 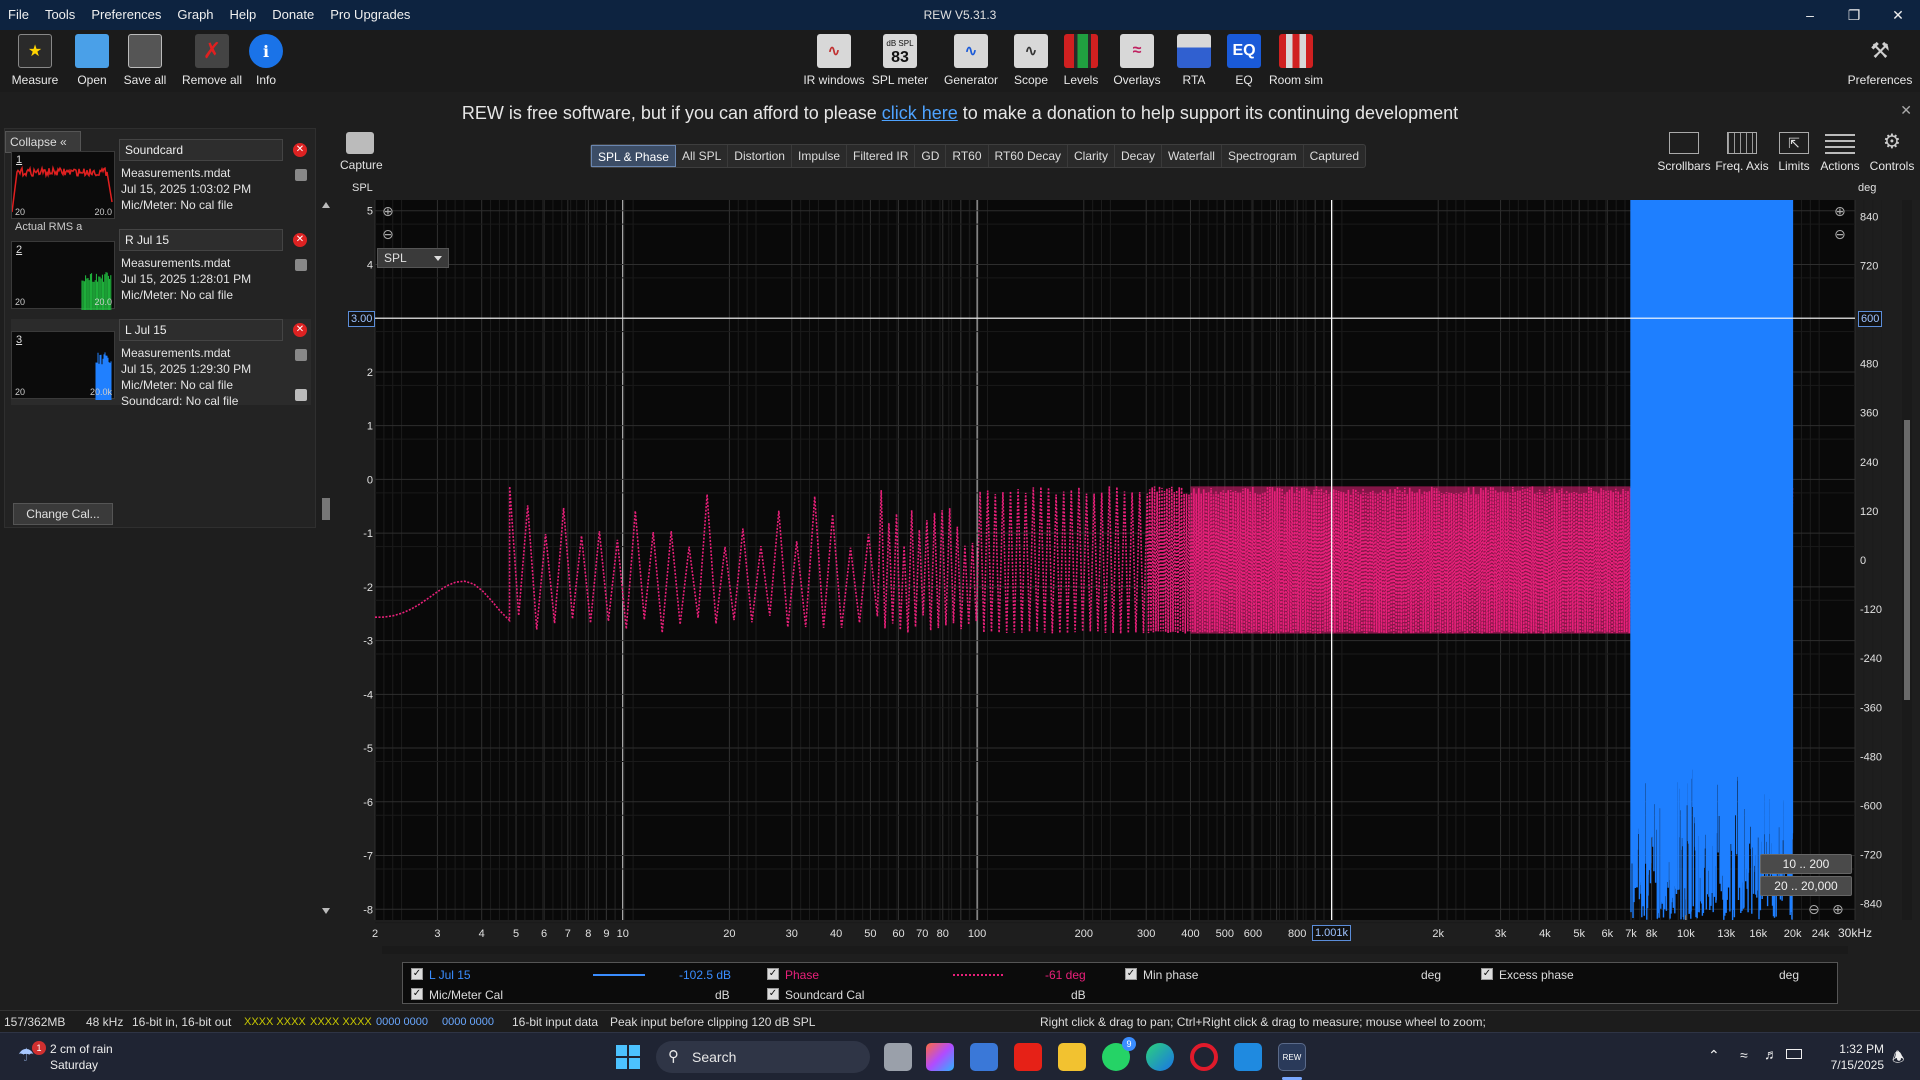 I want to click on right-tick-label: 720, so click(x=1869, y=266).